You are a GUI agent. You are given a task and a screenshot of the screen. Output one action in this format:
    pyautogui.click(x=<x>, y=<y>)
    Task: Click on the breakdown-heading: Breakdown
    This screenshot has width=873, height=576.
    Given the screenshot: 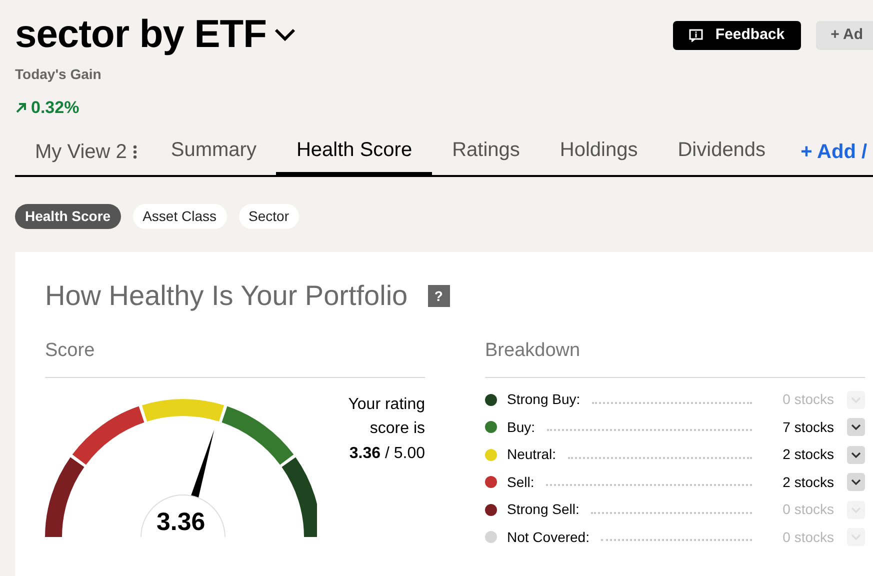 What is the action you would take?
    pyautogui.click(x=675, y=357)
    